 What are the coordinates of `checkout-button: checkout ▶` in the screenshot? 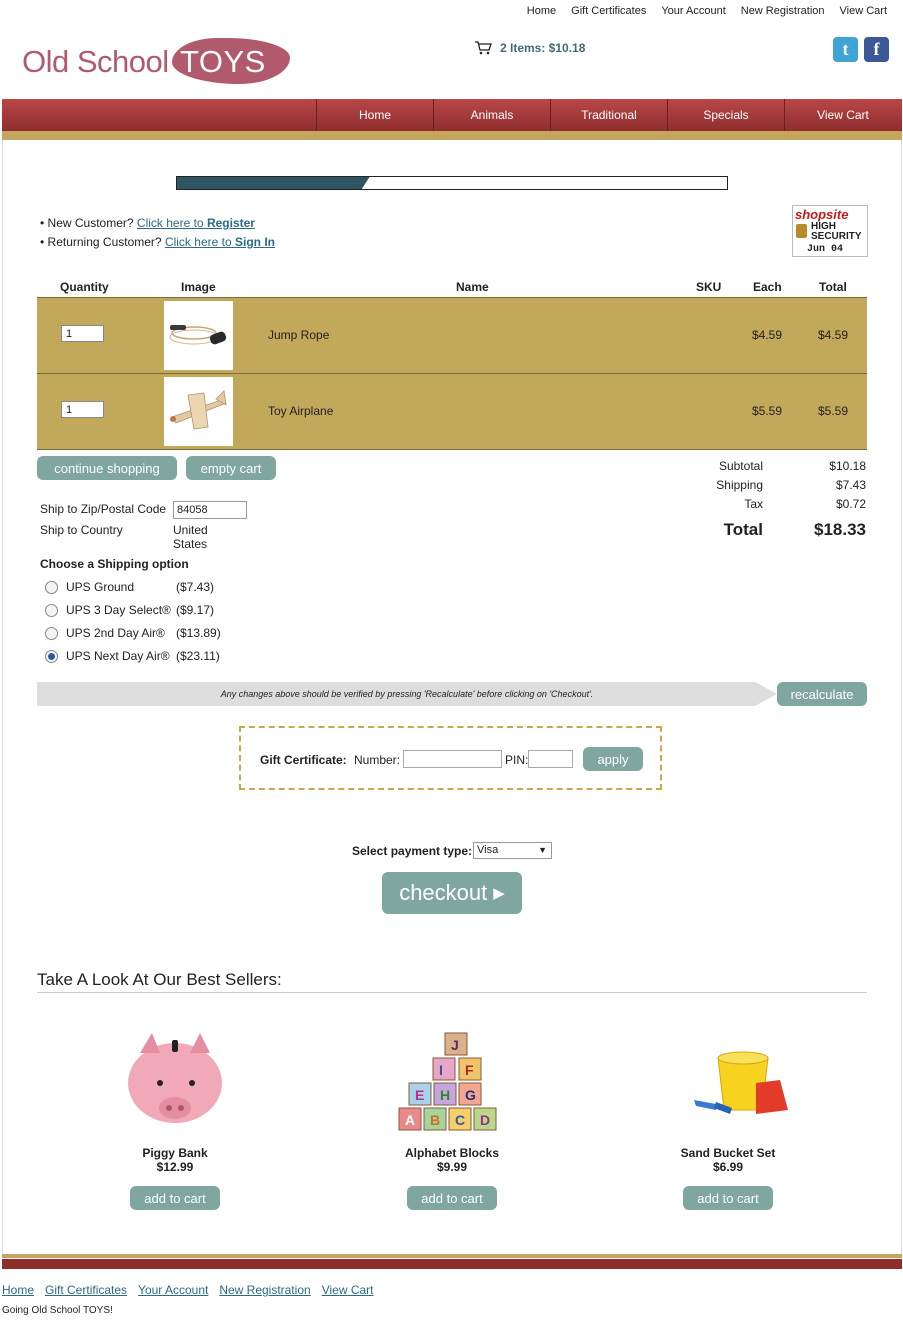 It's located at (452, 893).